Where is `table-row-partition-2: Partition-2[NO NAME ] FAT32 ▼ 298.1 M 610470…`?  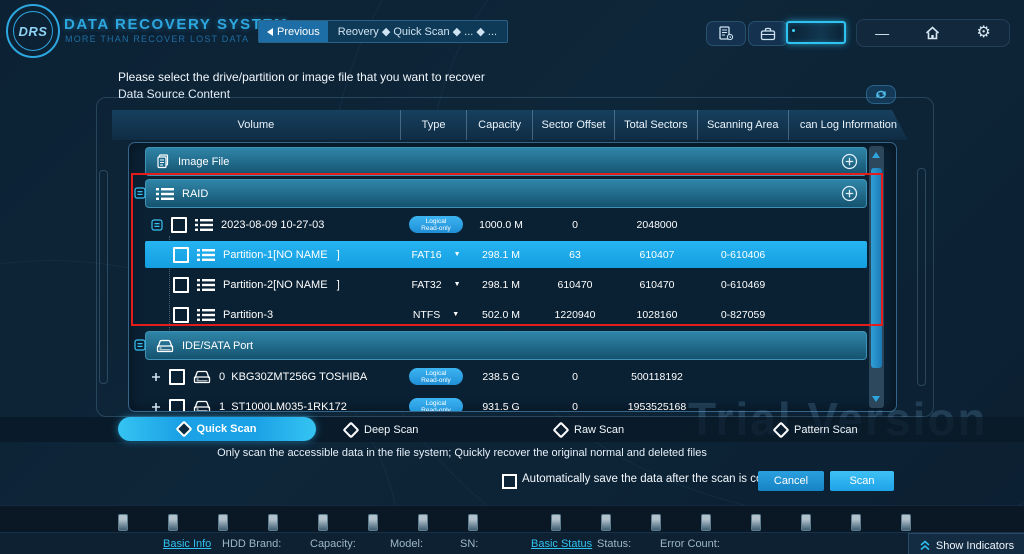
table-row-partition-2: Partition-2[NO NAME ] FAT32 ▼ 298.1 M 610470… is located at coordinates (506, 284).